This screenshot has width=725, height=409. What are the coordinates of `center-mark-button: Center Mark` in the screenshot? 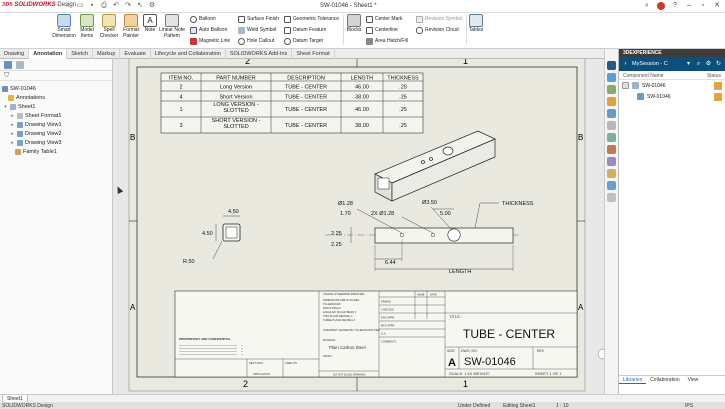 It's located at (387, 19).